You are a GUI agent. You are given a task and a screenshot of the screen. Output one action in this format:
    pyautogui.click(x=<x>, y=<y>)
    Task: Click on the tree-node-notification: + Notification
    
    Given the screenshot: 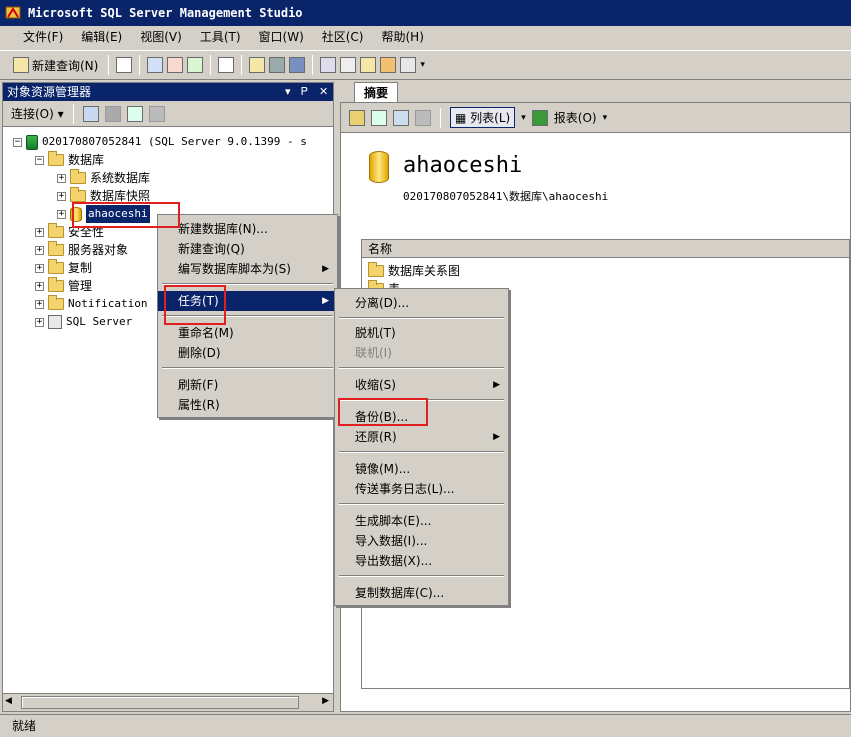 What is the action you would take?
    pyautogui.click(x=91, y=304)
    